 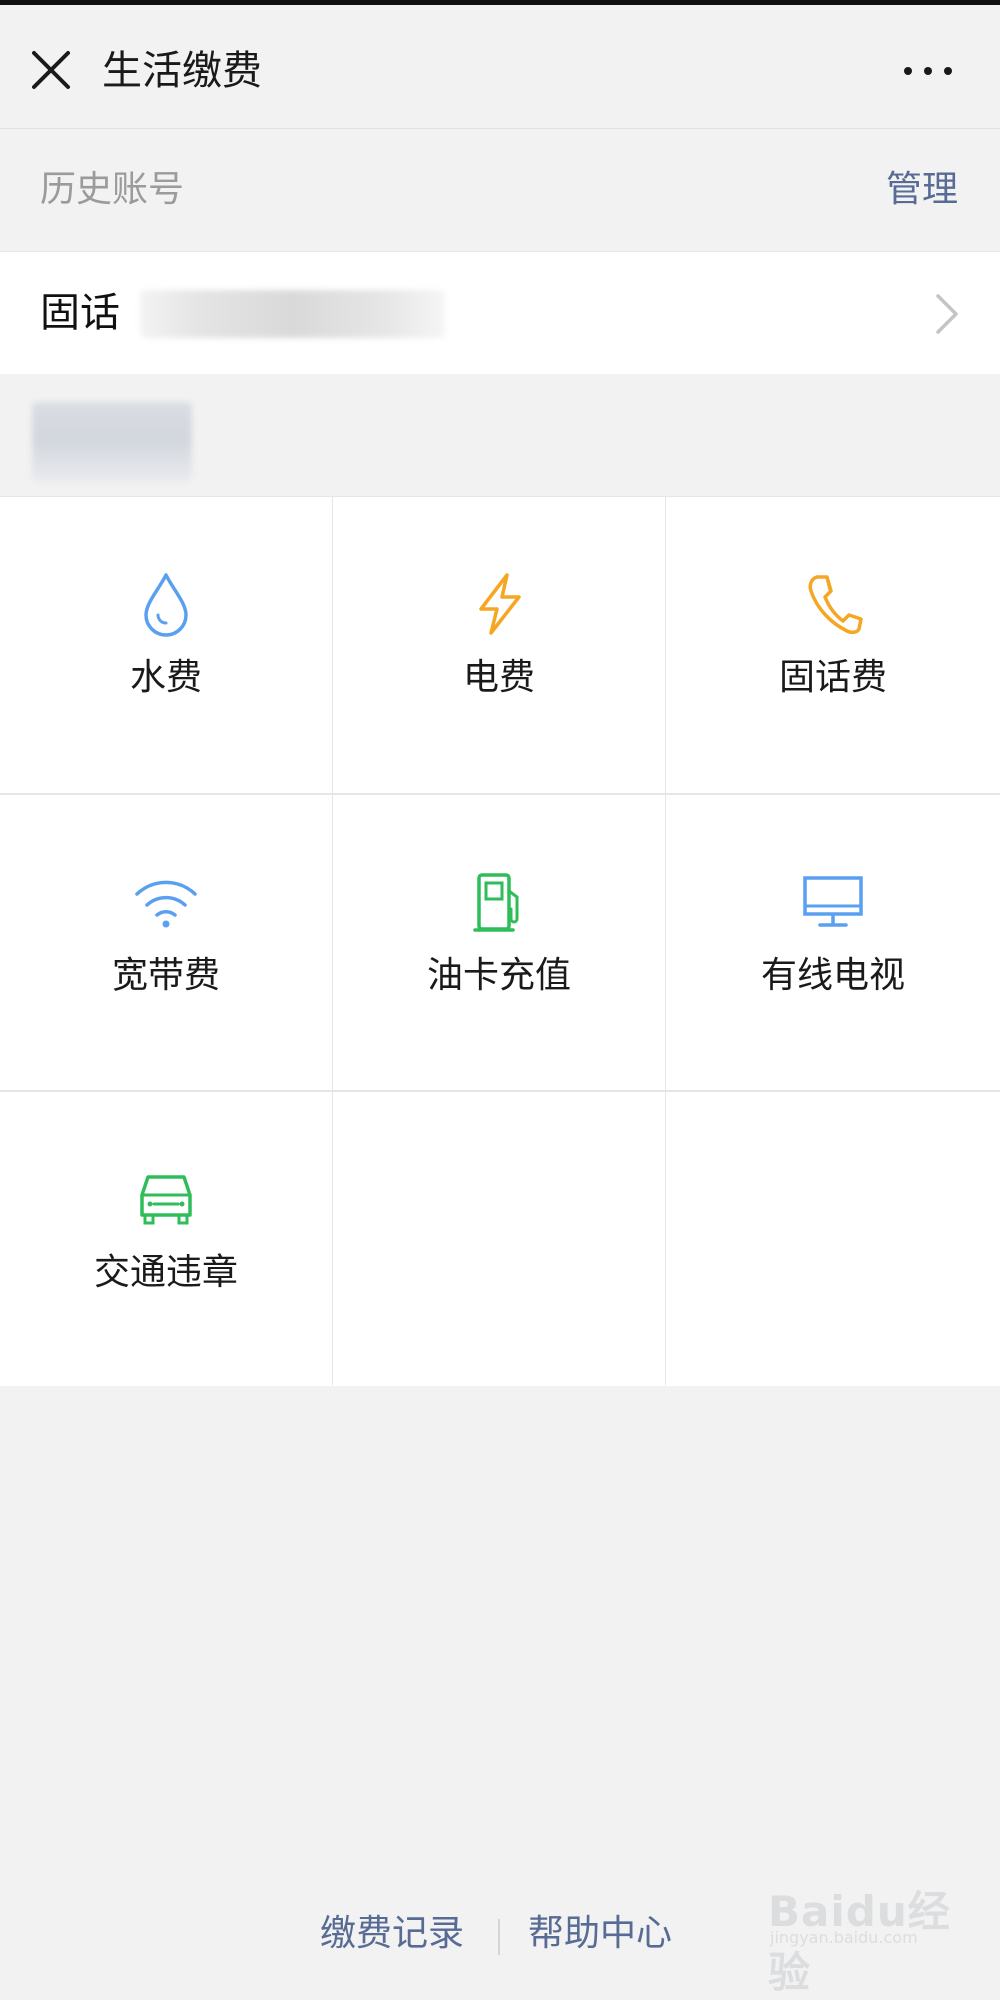 What do you see at coordinates (600, 1934) in the screenshot?
I see `help-center-link: 帮助中心` at bounding box center [600, 1934].